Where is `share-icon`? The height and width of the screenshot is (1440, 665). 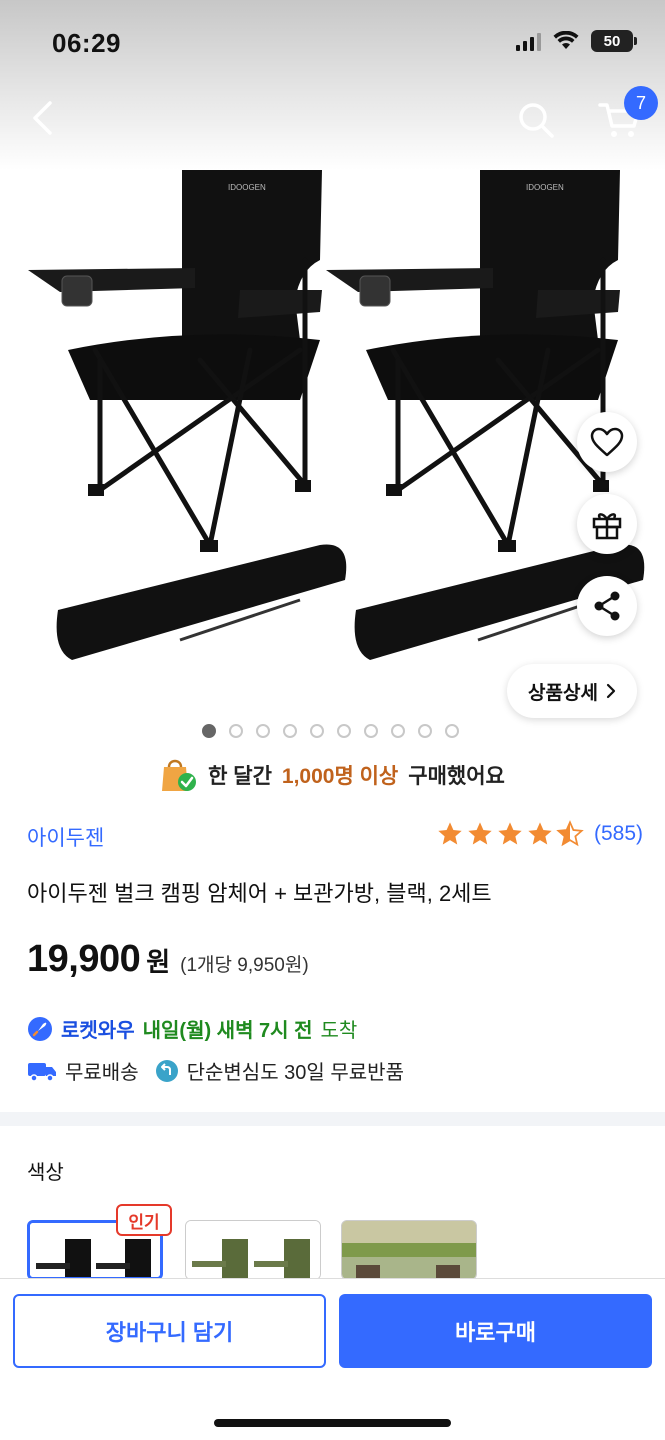
share-icon is located at coordinates (607, 606).